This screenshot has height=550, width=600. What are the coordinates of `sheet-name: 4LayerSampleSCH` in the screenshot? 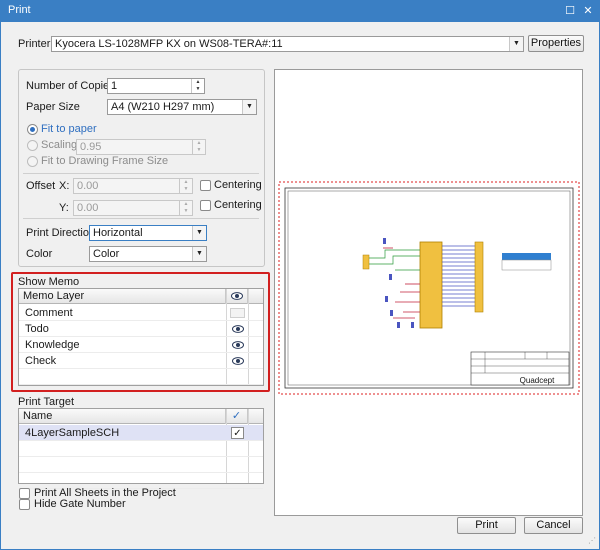 It's located at (72, 433).